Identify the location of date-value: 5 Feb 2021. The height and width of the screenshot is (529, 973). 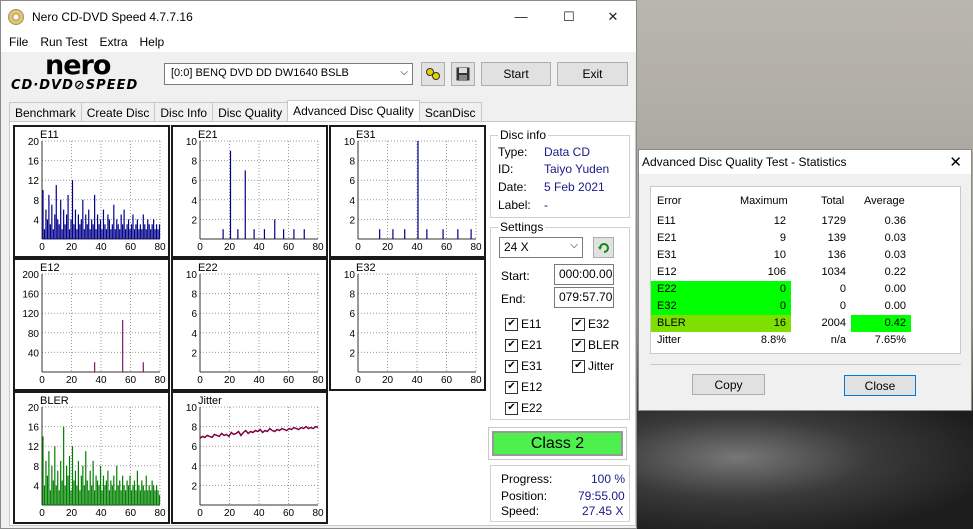
(574, 187).